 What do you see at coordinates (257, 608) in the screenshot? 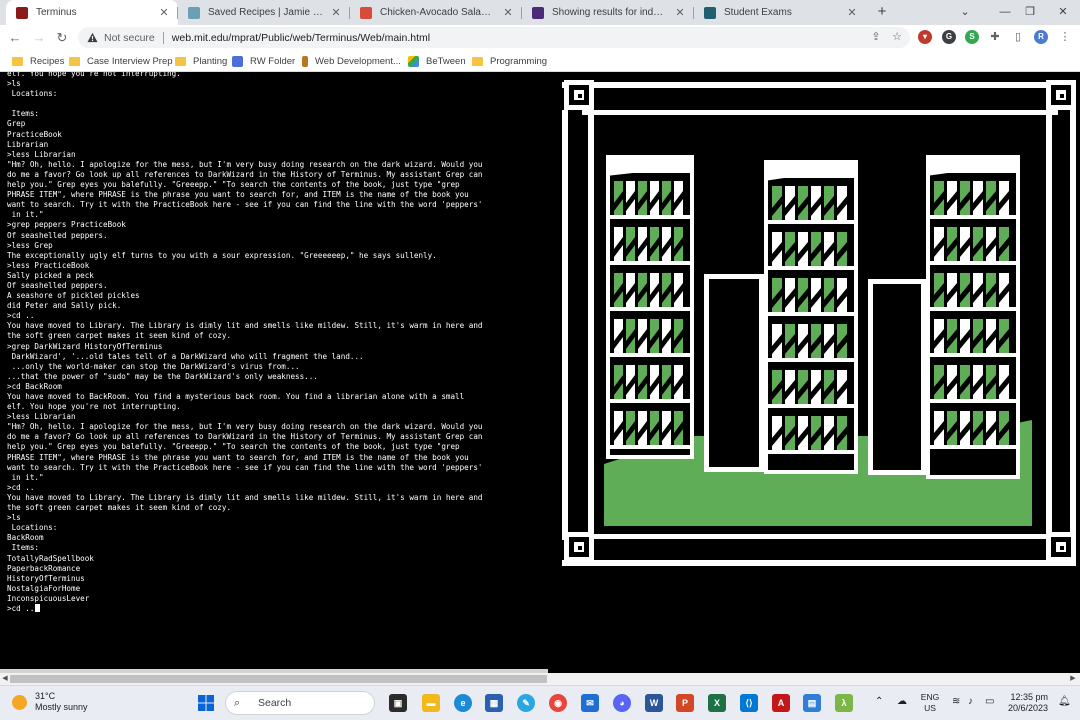
I see `terminal-prompt: >cd ..` at bounding box center [257, 608].